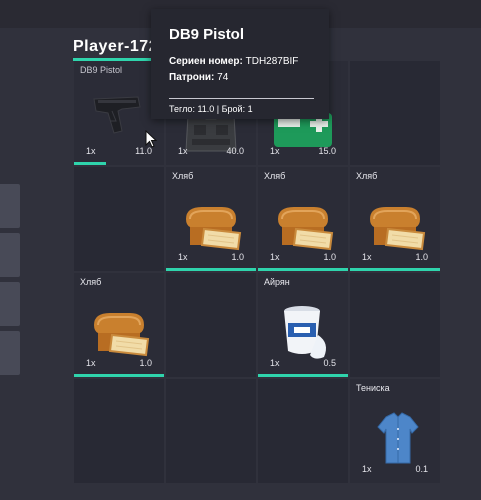  I want to click on item-name: Айрян, so click(277, 282).